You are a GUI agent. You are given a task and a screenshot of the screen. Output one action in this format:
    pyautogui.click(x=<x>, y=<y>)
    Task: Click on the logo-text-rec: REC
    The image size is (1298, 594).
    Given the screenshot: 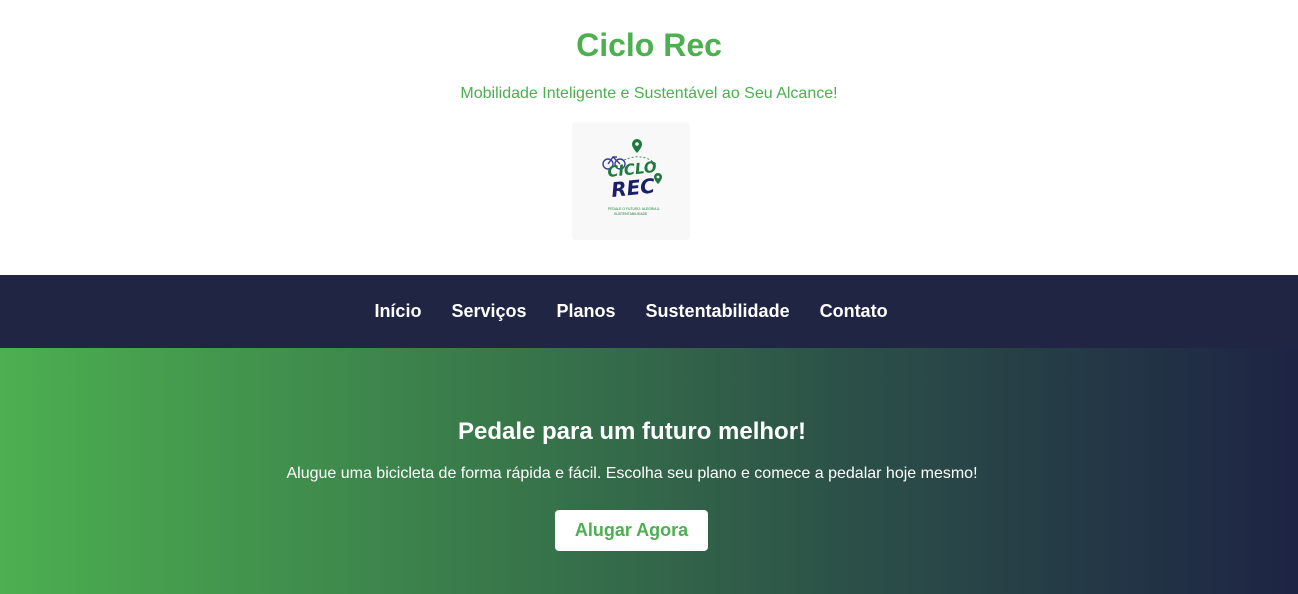 What is the action you would take?
    pyautogui.click(x=633, y=187)
    